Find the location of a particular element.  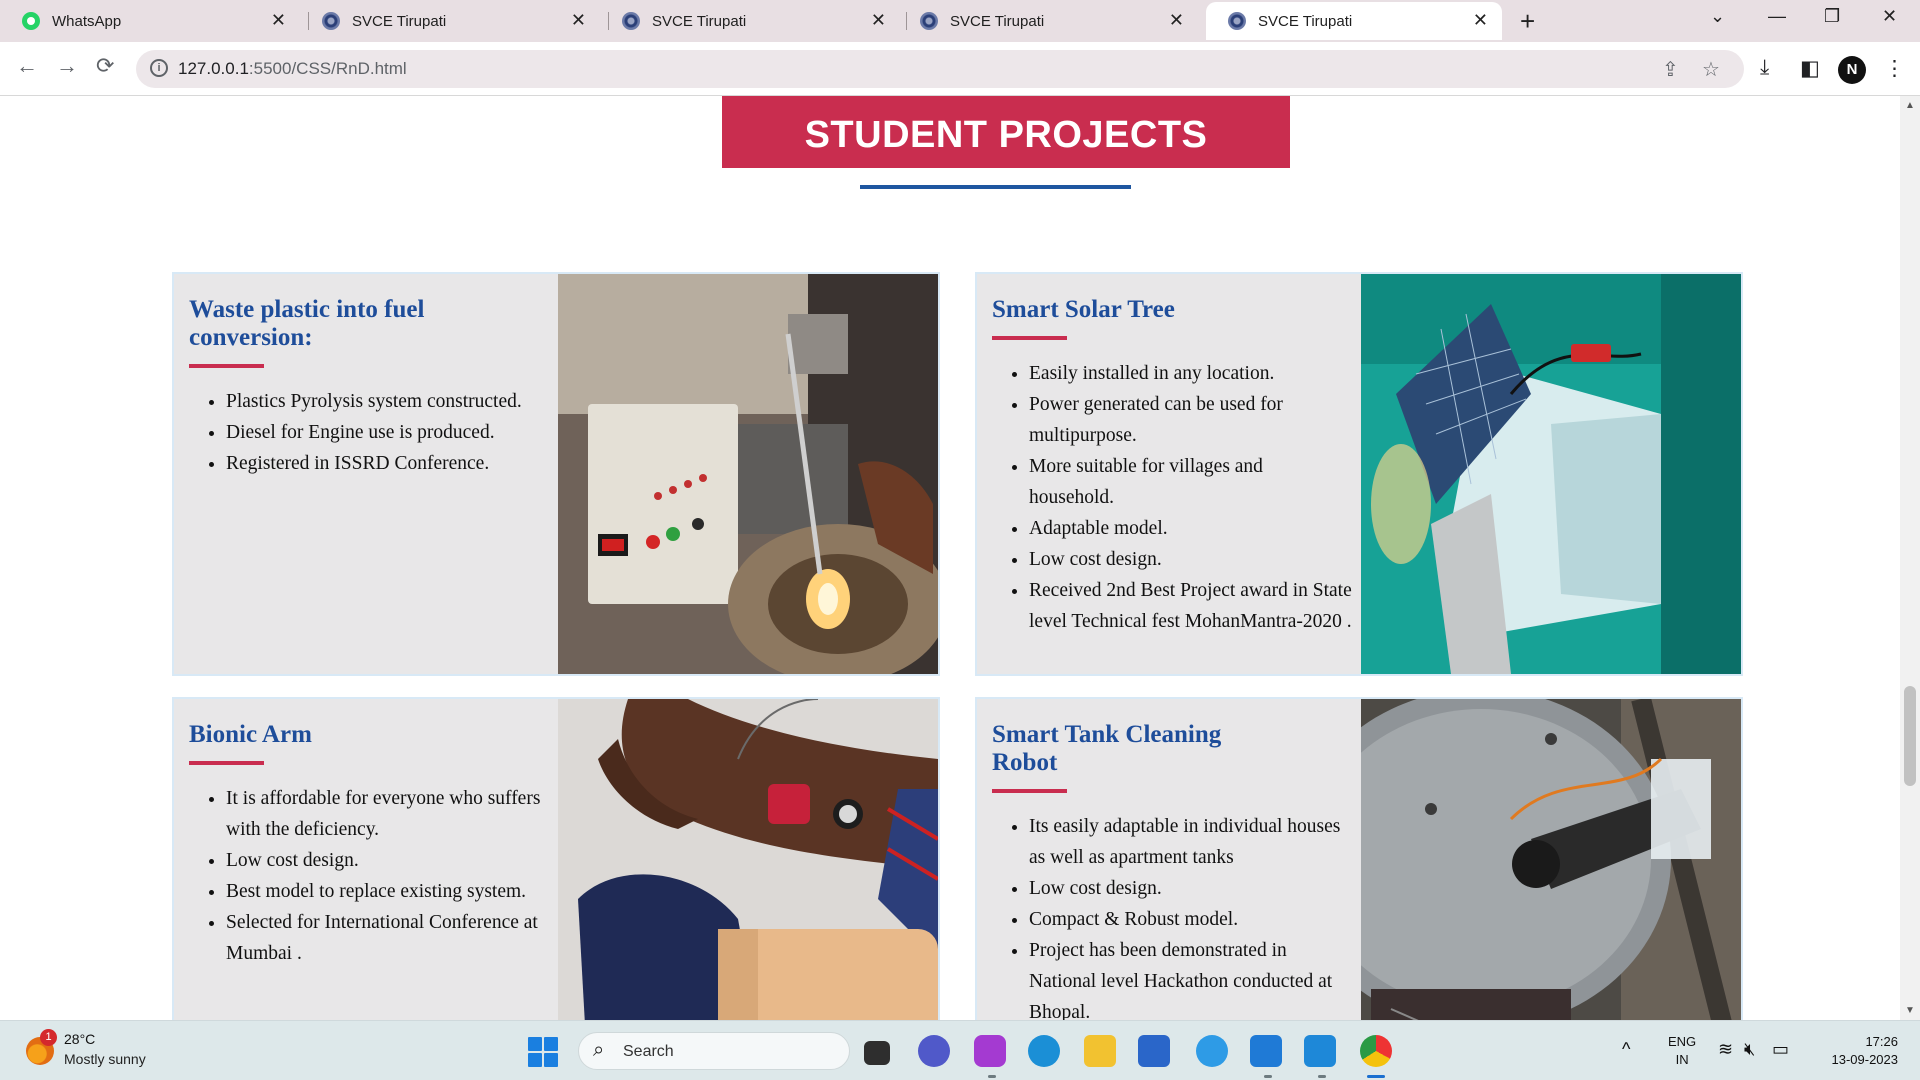

get-help-icon is located at coordinates (1212, 1051).